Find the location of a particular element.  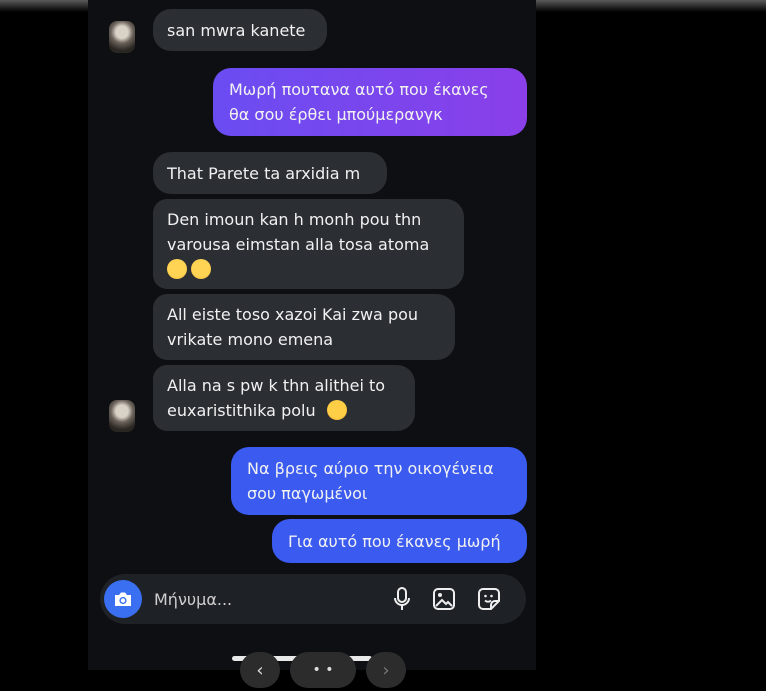

message-text-line: varousa eimstan alla tosa atoma is located at coordinates (298, 244).